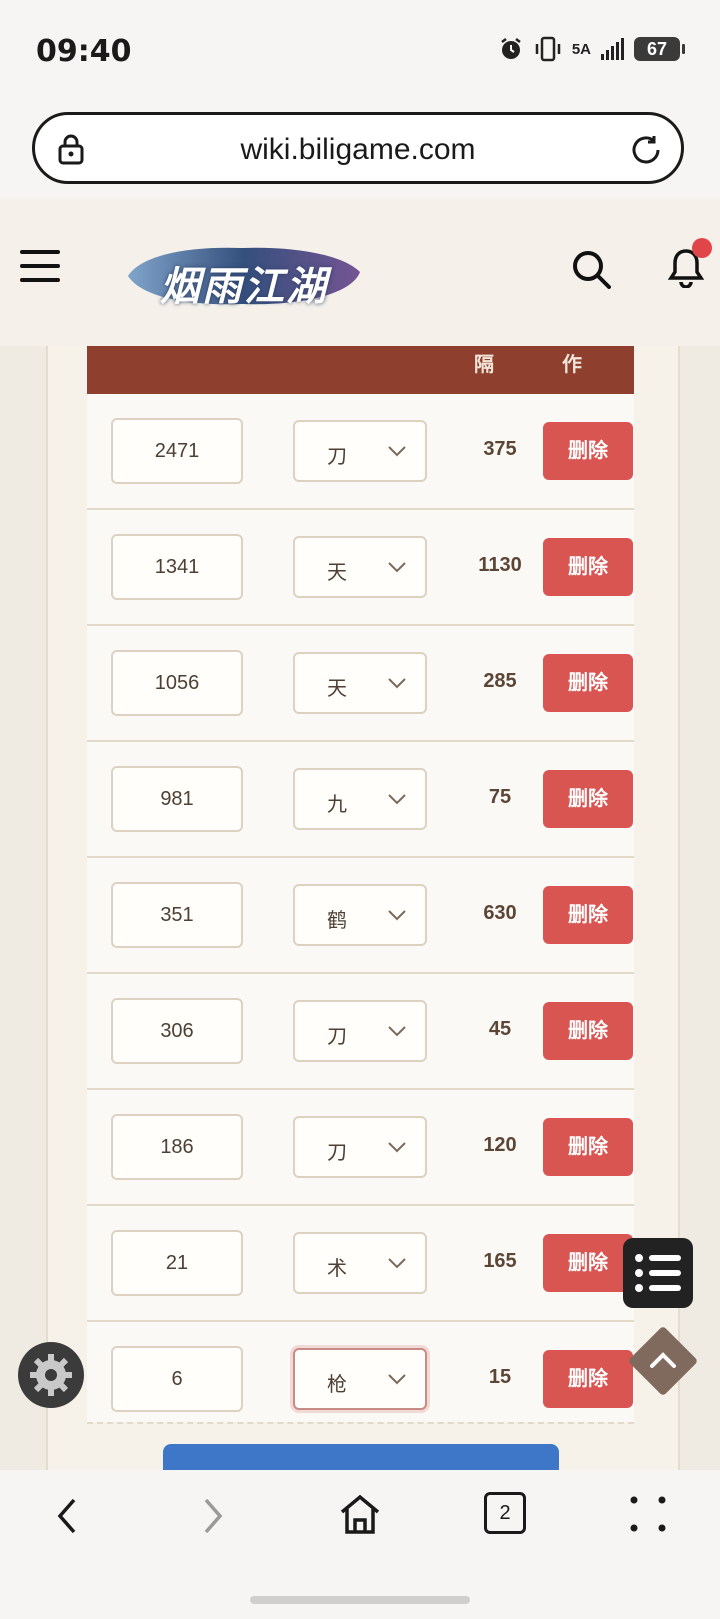 This screenshot has width=720, height=1619. Describe the element at coordinates (500, 913) in the screenshot. I see `interval-value: 630` at that location.